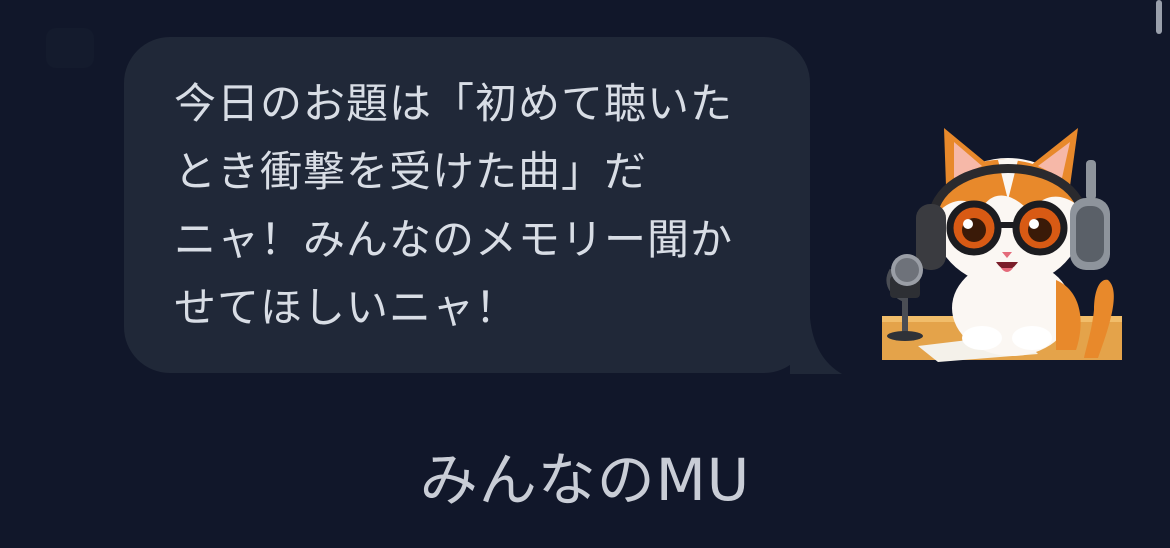 Image resolution: width=1170 pixels, height=548 pixels. I want to click on avatar, so click(70, 48).